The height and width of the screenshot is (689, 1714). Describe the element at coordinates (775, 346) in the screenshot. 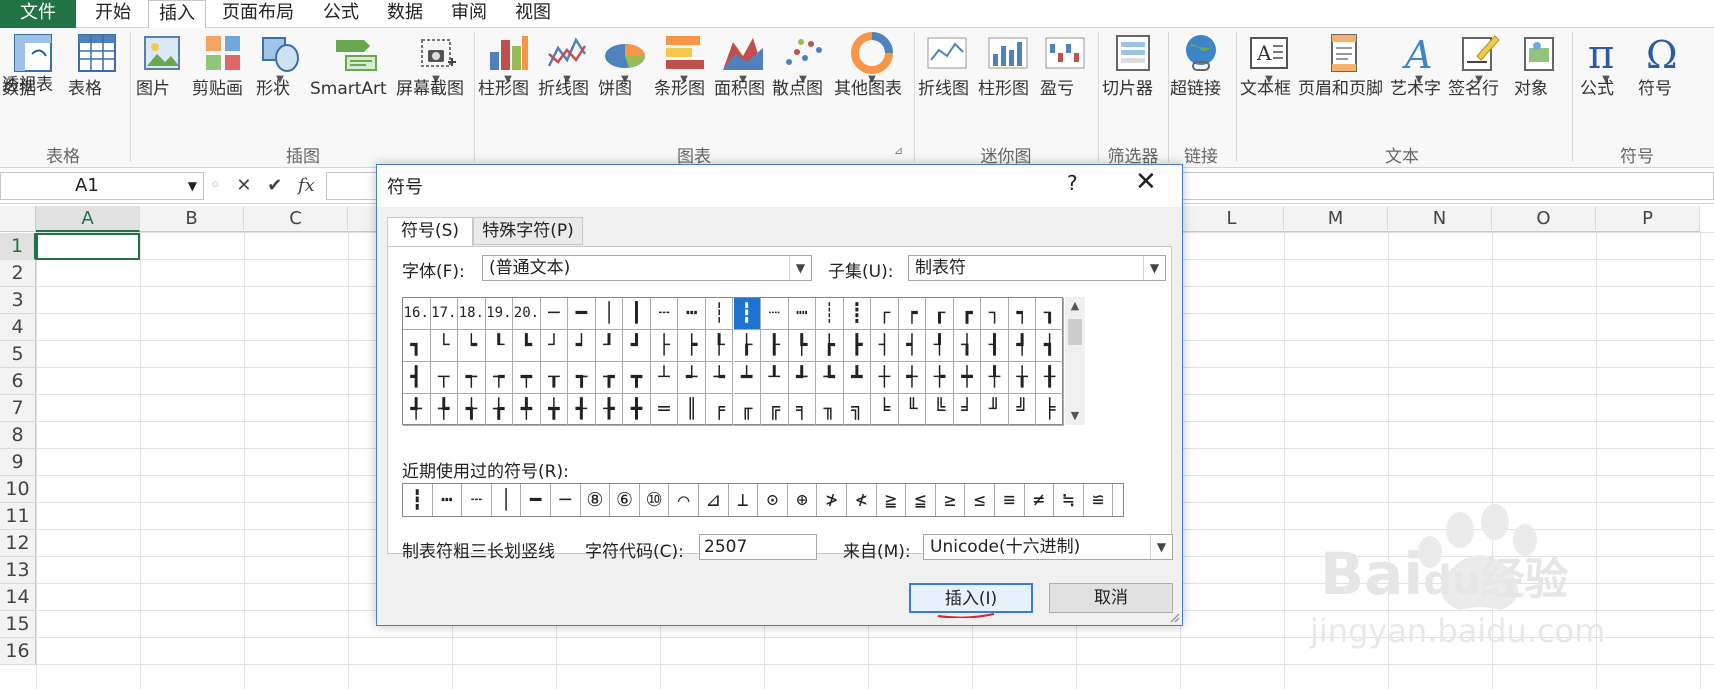

I see `symbol-cell: ┠` at that location.